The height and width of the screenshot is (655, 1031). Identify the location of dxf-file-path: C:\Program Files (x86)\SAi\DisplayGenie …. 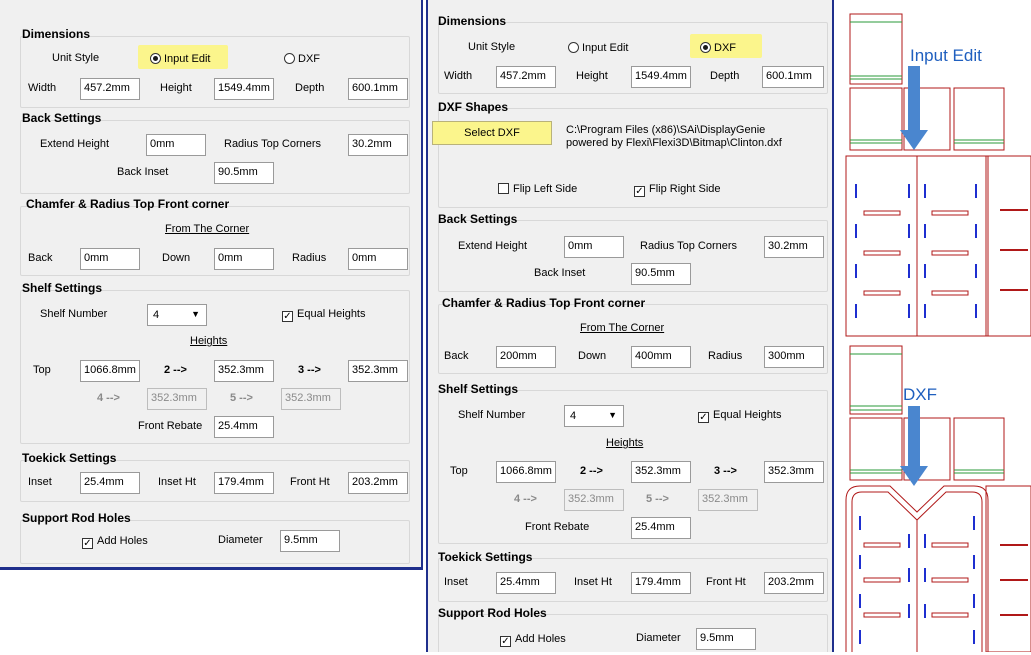
(674, 137).